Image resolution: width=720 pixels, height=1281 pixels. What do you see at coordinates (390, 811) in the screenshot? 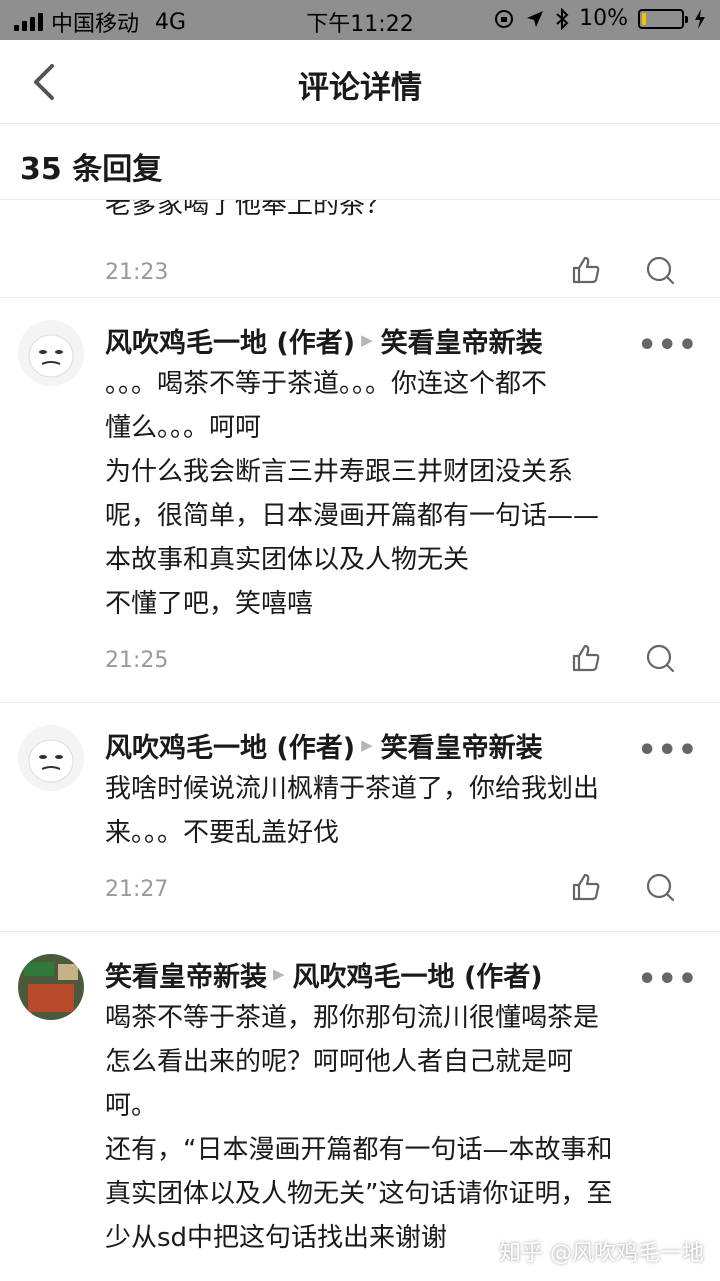
I see `comment-text: 我啥时候说流川枫精于茶道了，你给我划出 来。。。不要乱盖好伐` at bounding box center [390, 811].